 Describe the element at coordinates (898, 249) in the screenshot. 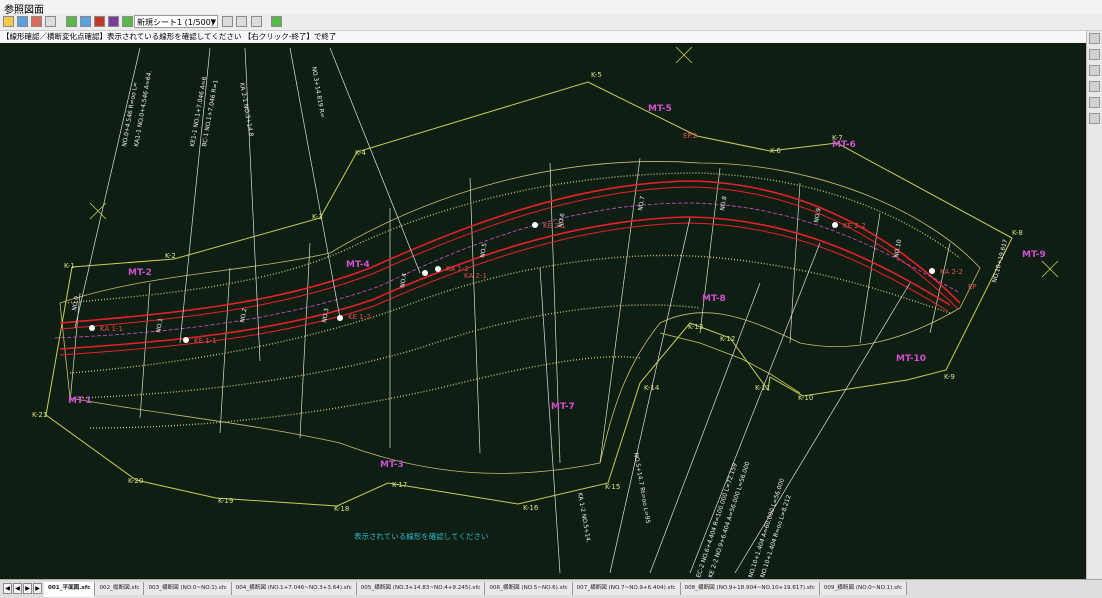

I see `station-label-no10: NO.10` at that location.